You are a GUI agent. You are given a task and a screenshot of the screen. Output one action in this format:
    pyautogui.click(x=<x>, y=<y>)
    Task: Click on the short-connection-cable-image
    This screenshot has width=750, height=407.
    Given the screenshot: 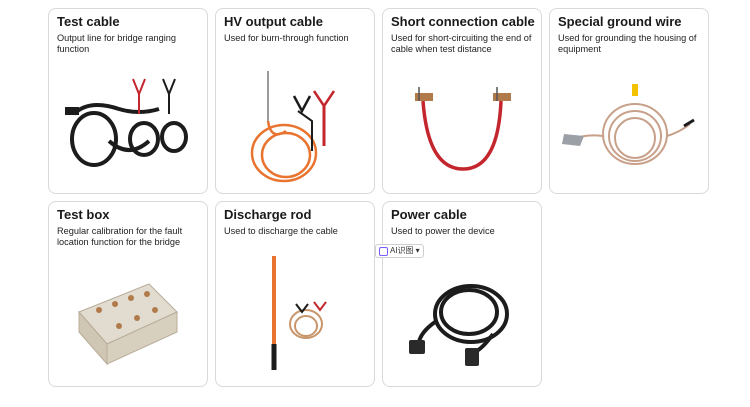 What is the action you would take?
    pyautogui.click(x=463, y=129)
    